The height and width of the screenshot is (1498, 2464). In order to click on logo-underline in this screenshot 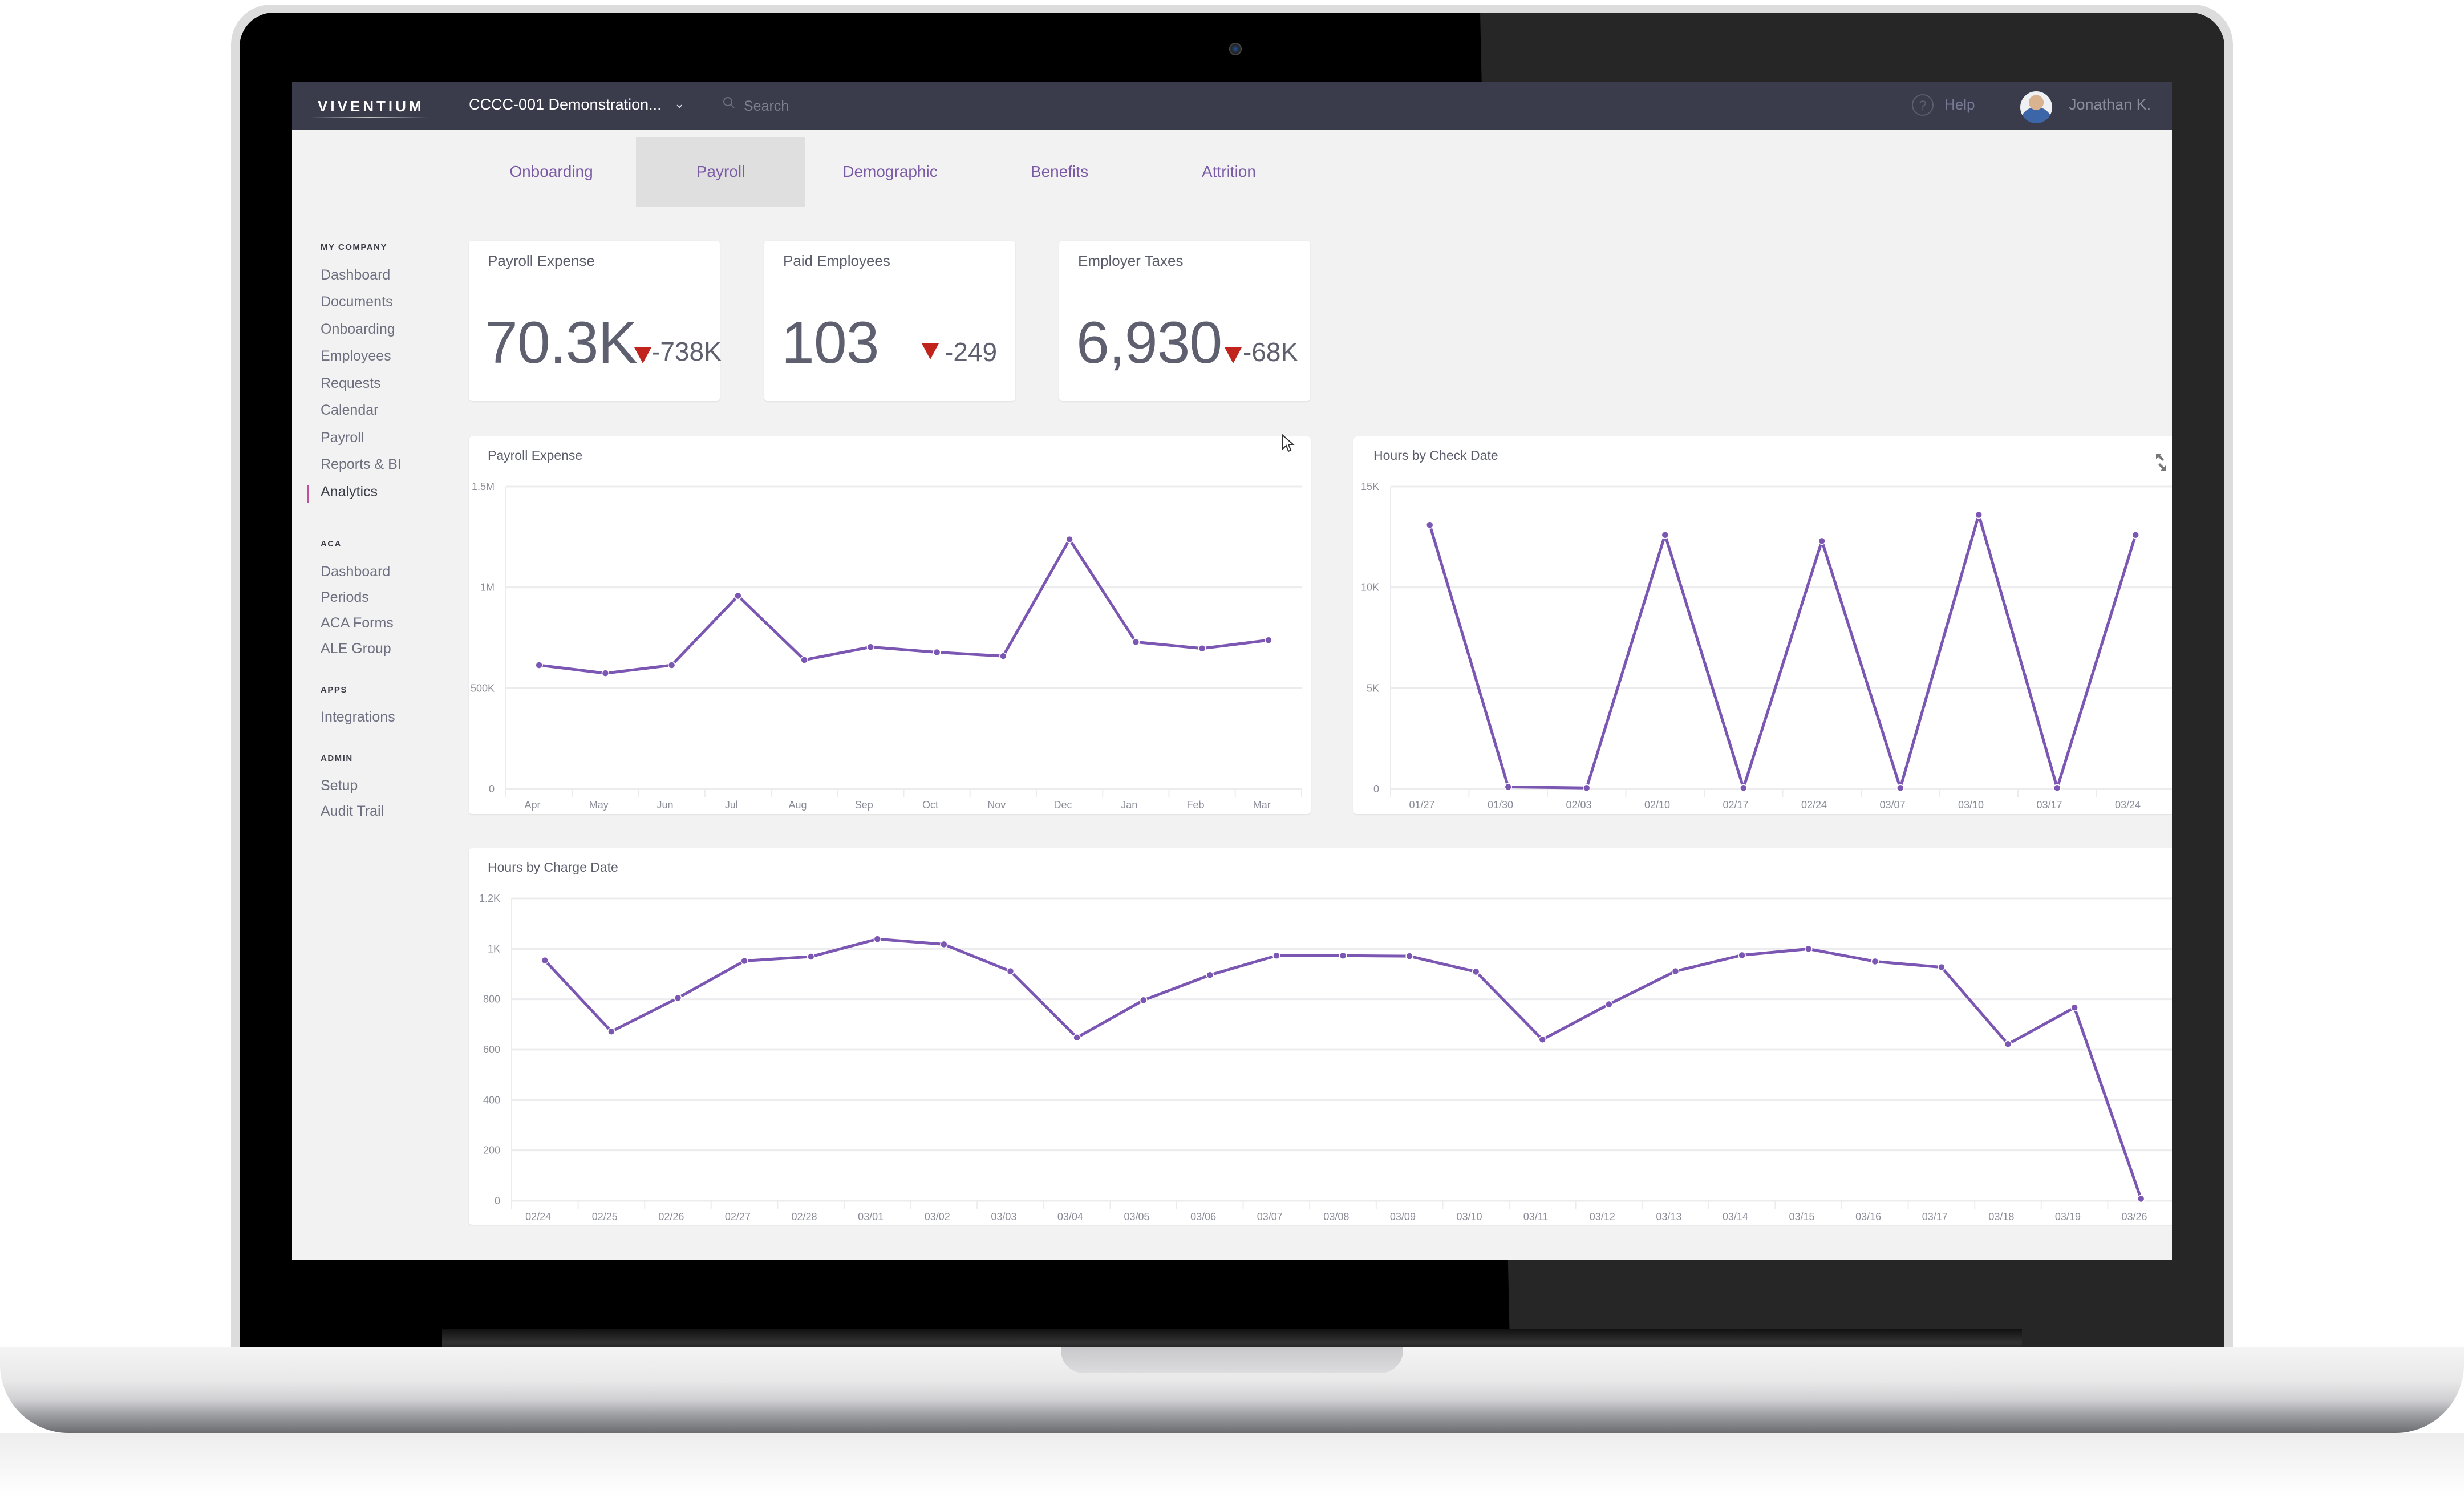, I will do `click(369, 117)`.